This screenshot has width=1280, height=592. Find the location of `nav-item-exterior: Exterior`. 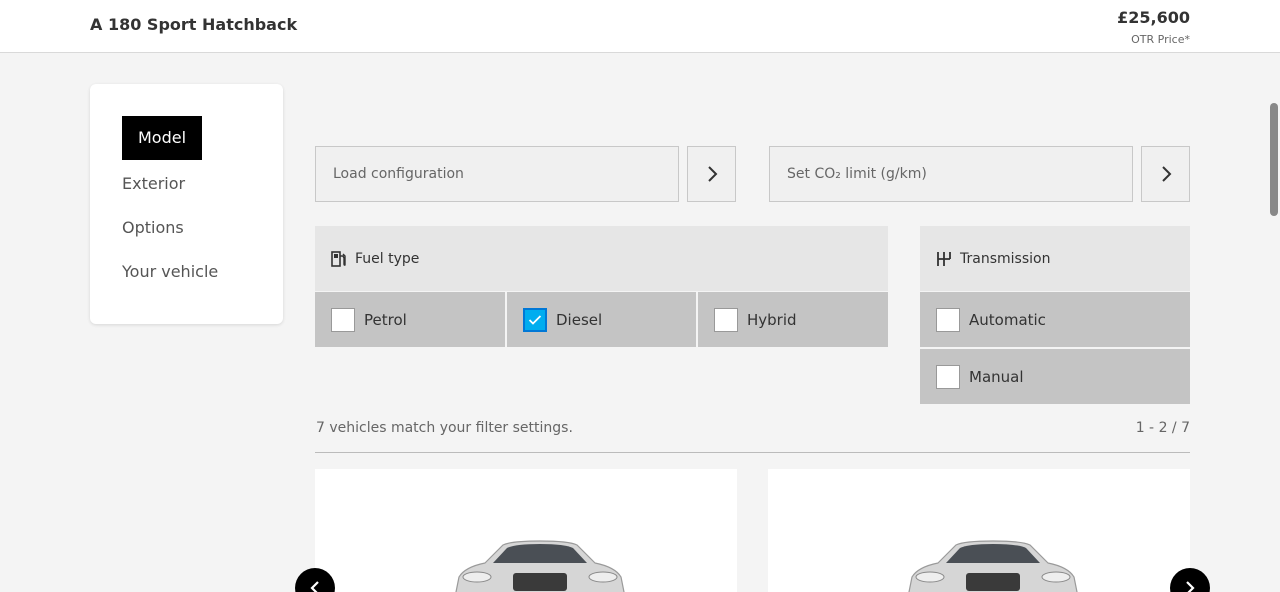

nav-item-exterior: Exterior is located at coordinates (153, 183).